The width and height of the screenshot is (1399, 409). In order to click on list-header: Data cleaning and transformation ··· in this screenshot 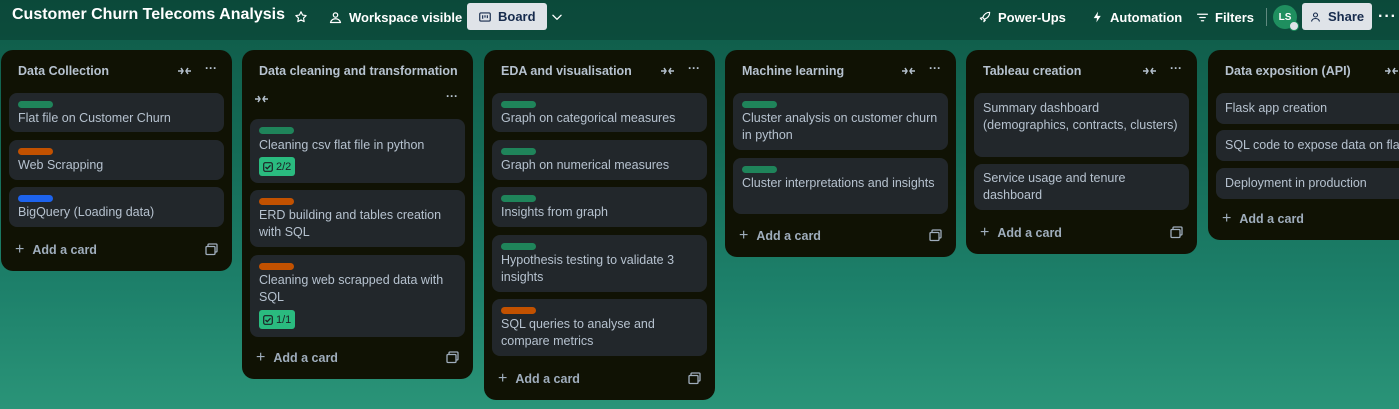, I will do `click(357, 76)`.